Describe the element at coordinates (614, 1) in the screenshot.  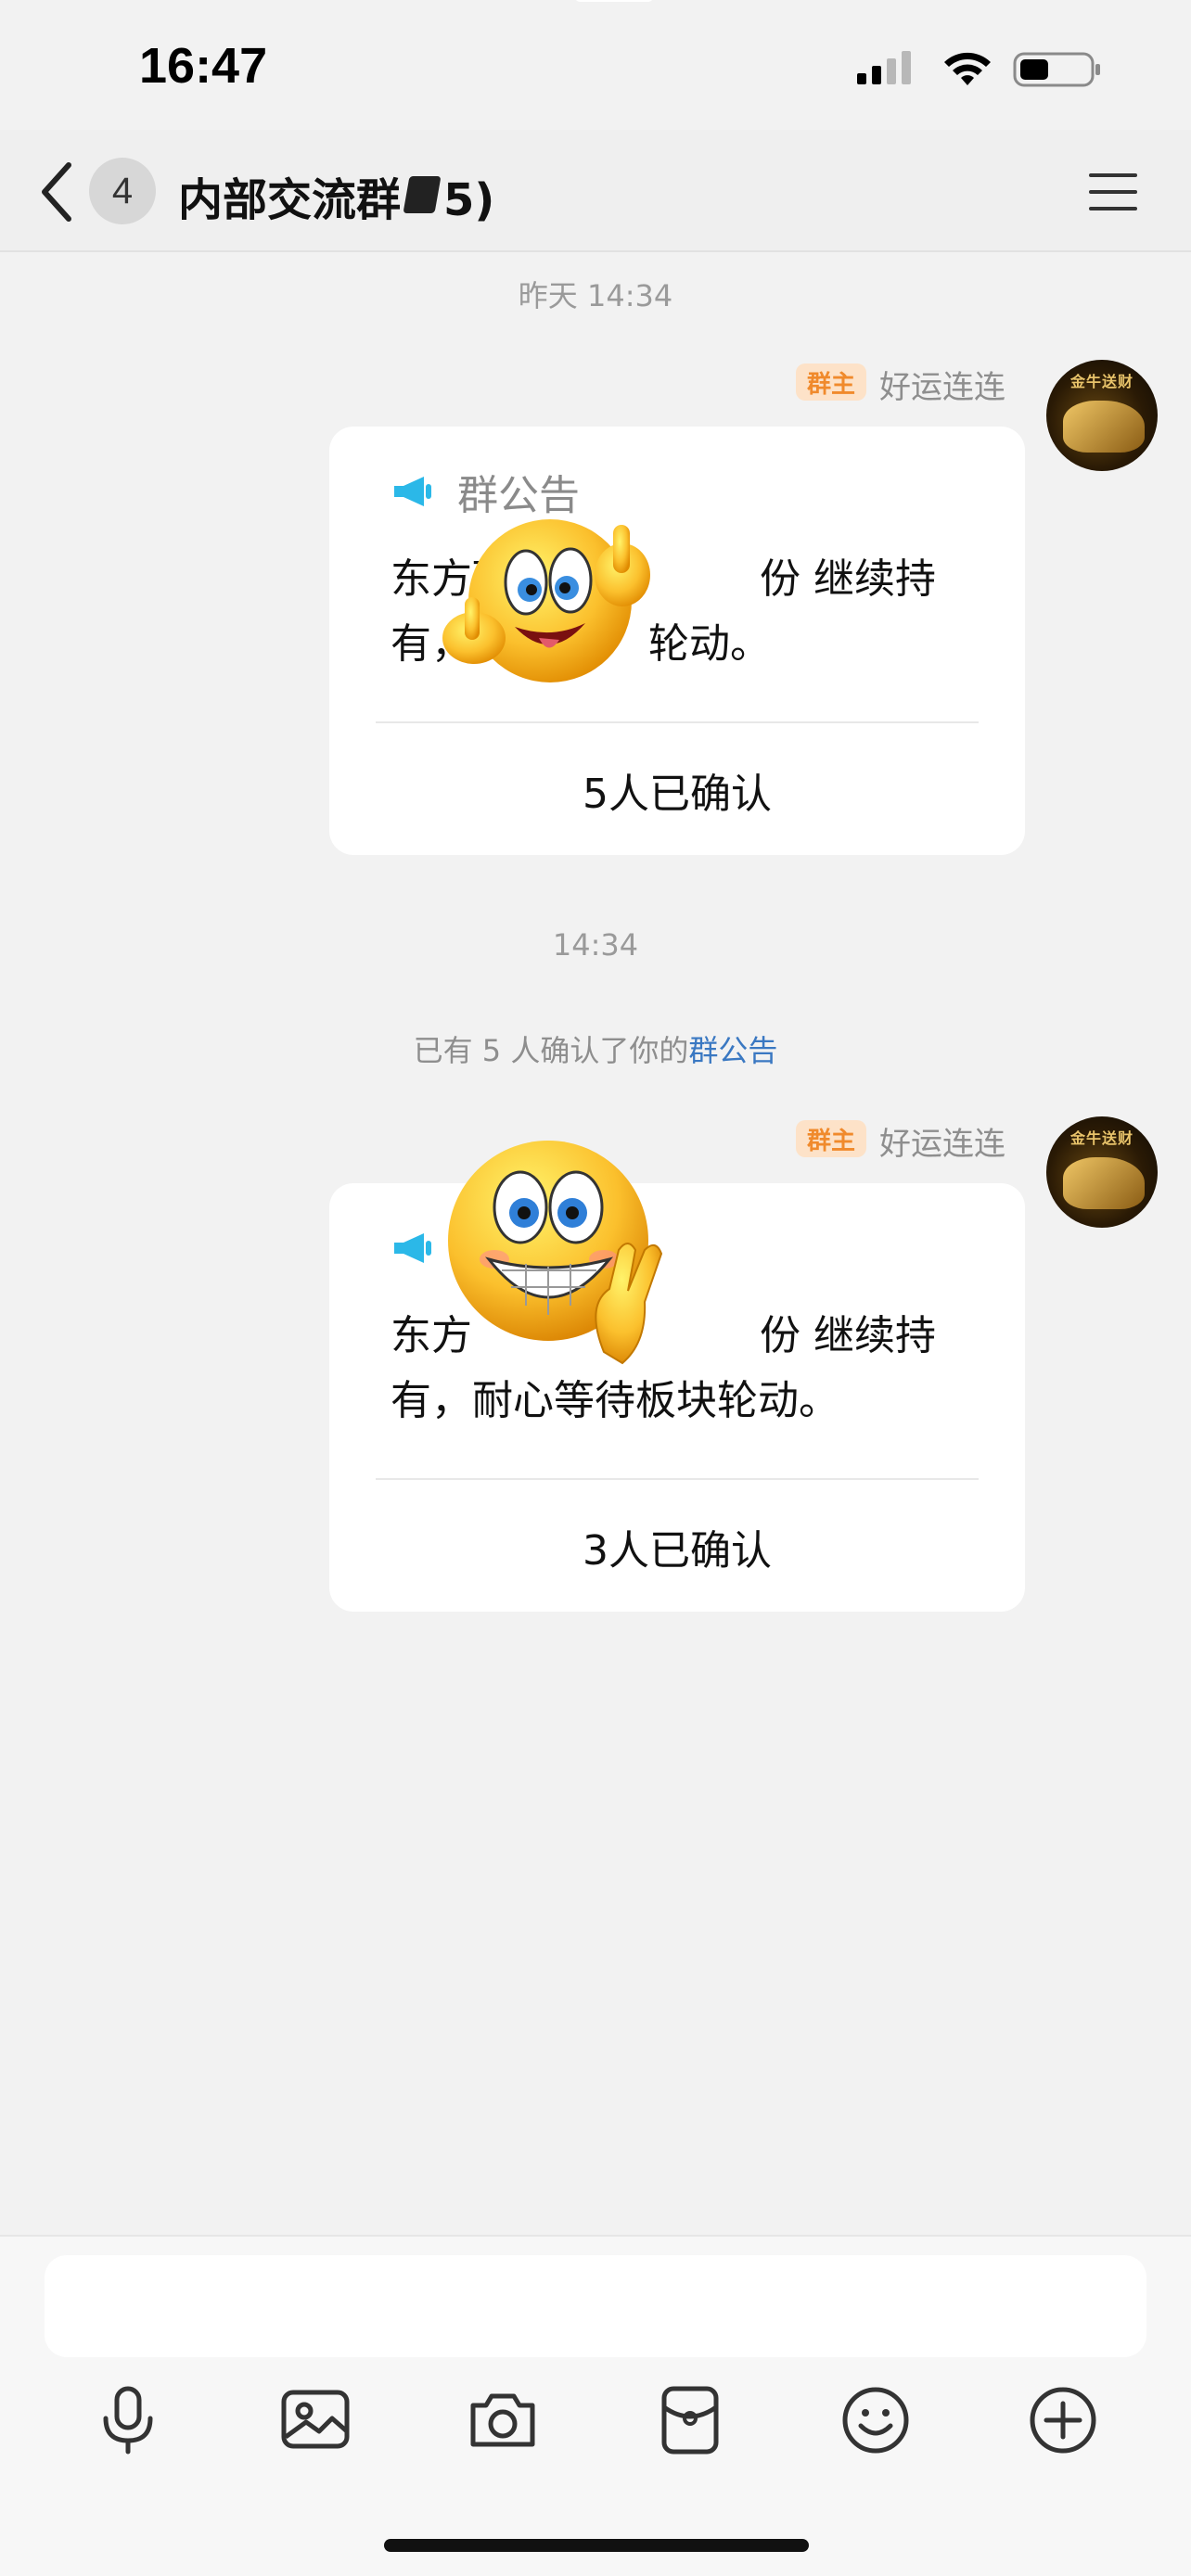
I see `top-indicator` at that location.